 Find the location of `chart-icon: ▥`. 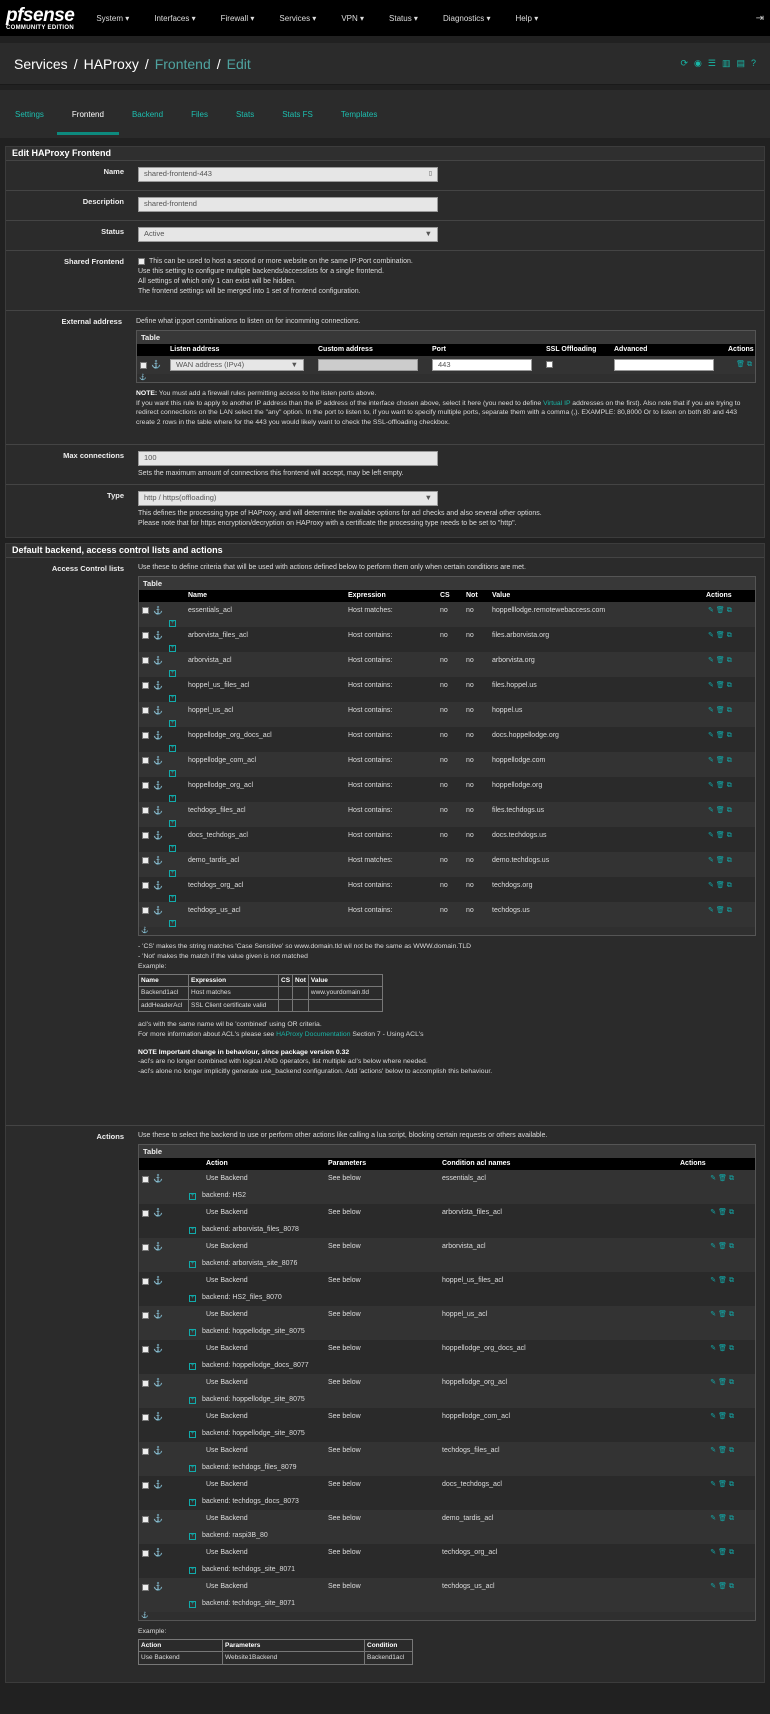

chart-icon: ▥ is located at coordinates (726, 63).